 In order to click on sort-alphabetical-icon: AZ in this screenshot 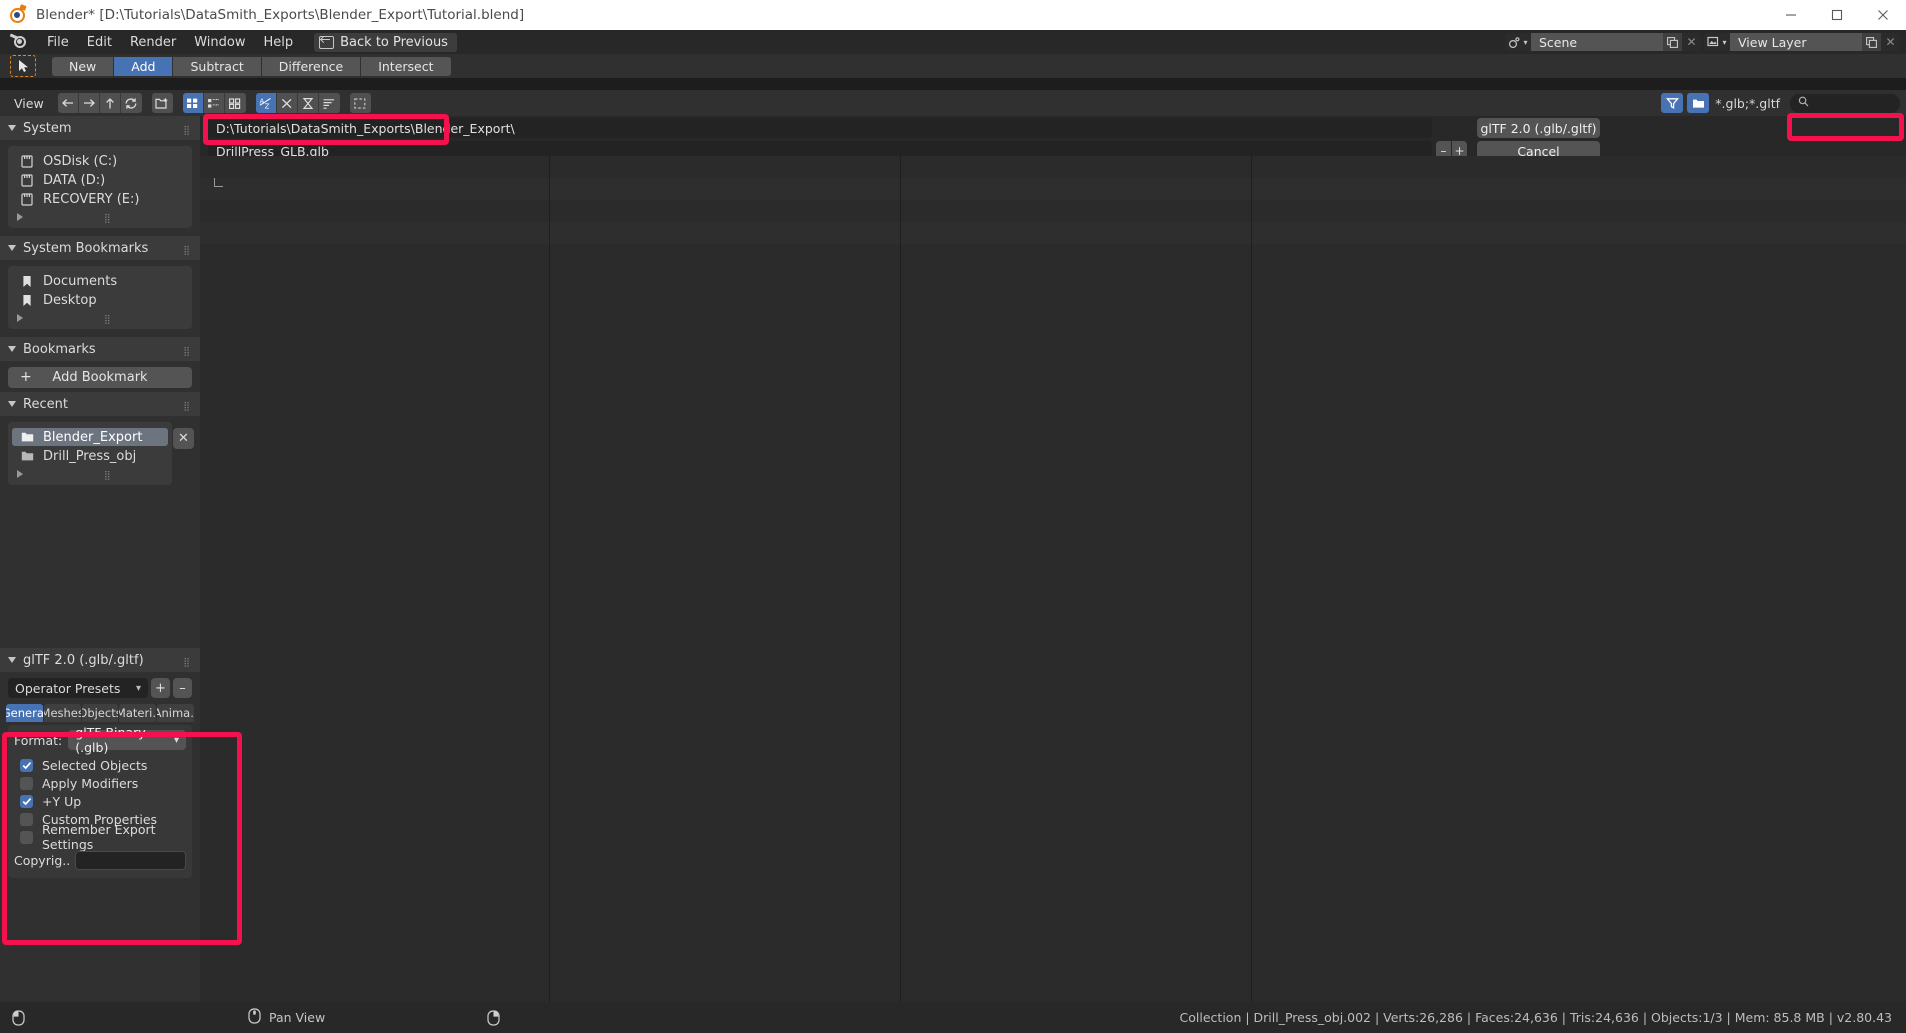, I will do `click(266, 103)`.